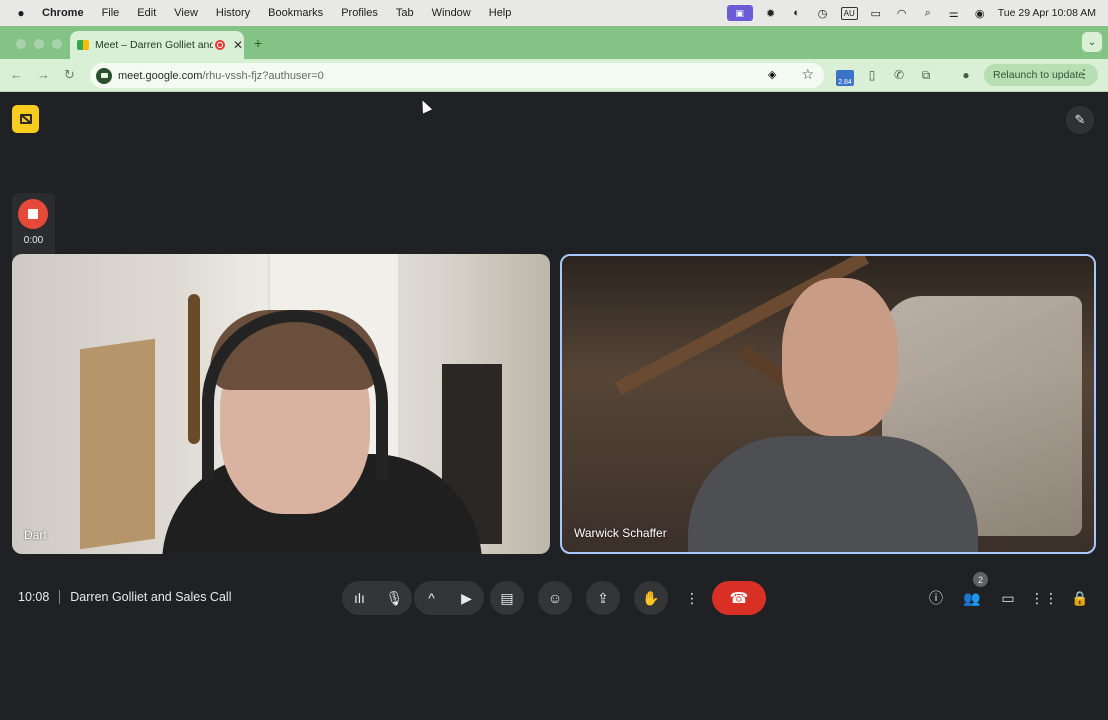  I want to click on wifi-icon: ◠, so click(902, 13).